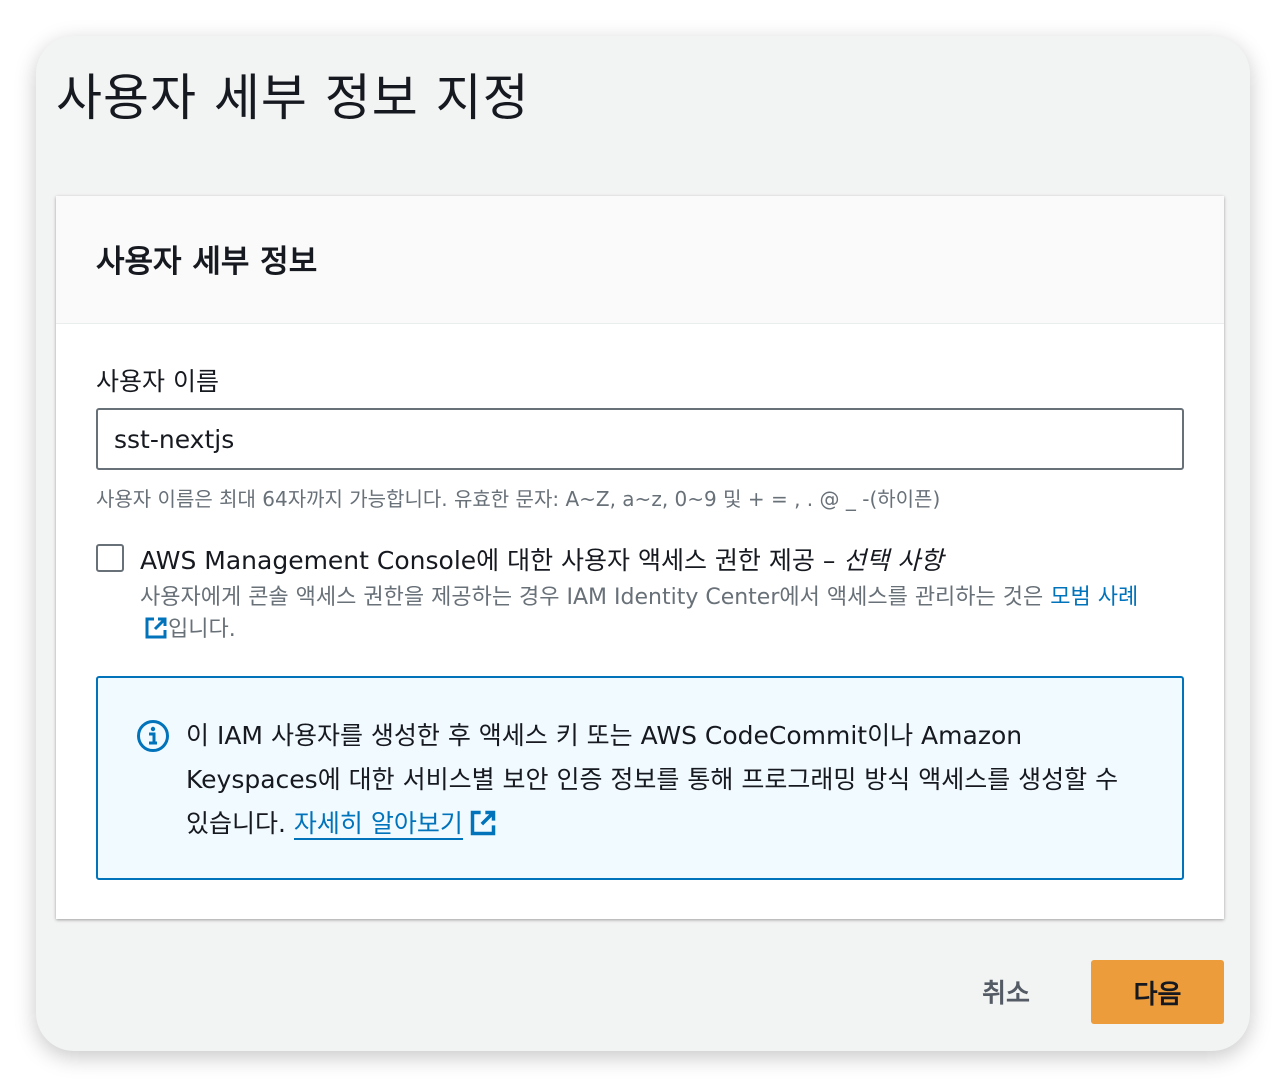 Image resolution: width=1286 pixels, height=1088 pixels. What do you see at coordinates (202, 629) in the screenshot?
I see `console-access-desc-suffix: 입니다.` at bounding box center [202, 629].